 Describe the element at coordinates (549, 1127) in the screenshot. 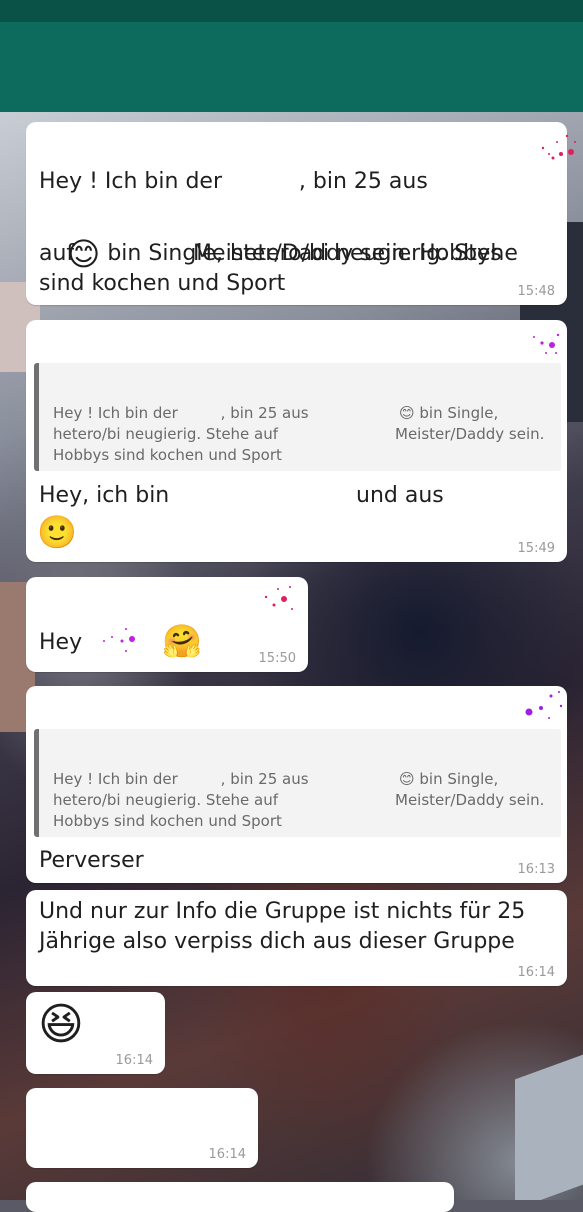

I see `wallpaper-shape` at that location.